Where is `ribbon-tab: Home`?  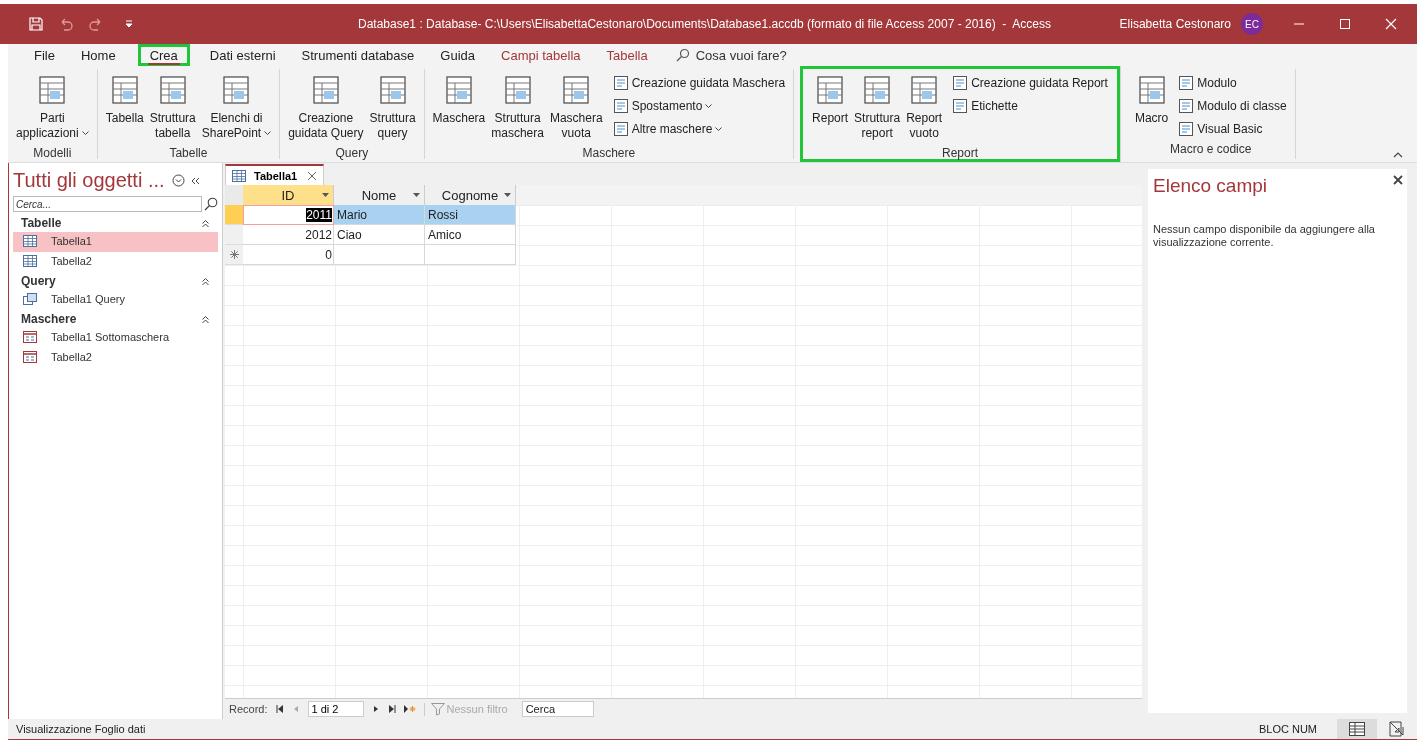 ribbon-tab: Home is located at coordinates (98, 55).